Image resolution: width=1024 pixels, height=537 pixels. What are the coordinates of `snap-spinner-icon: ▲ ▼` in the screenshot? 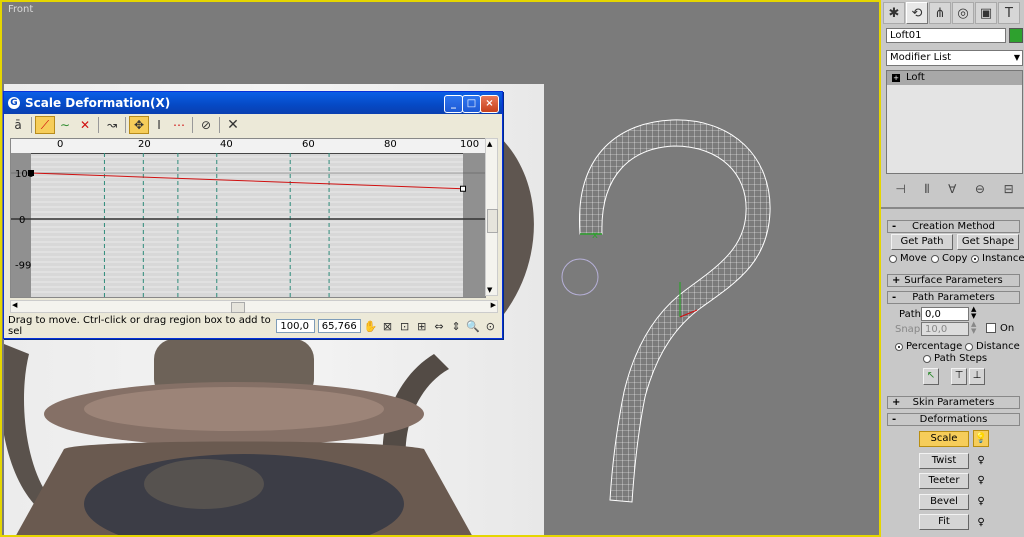 It's located at (973, 328).